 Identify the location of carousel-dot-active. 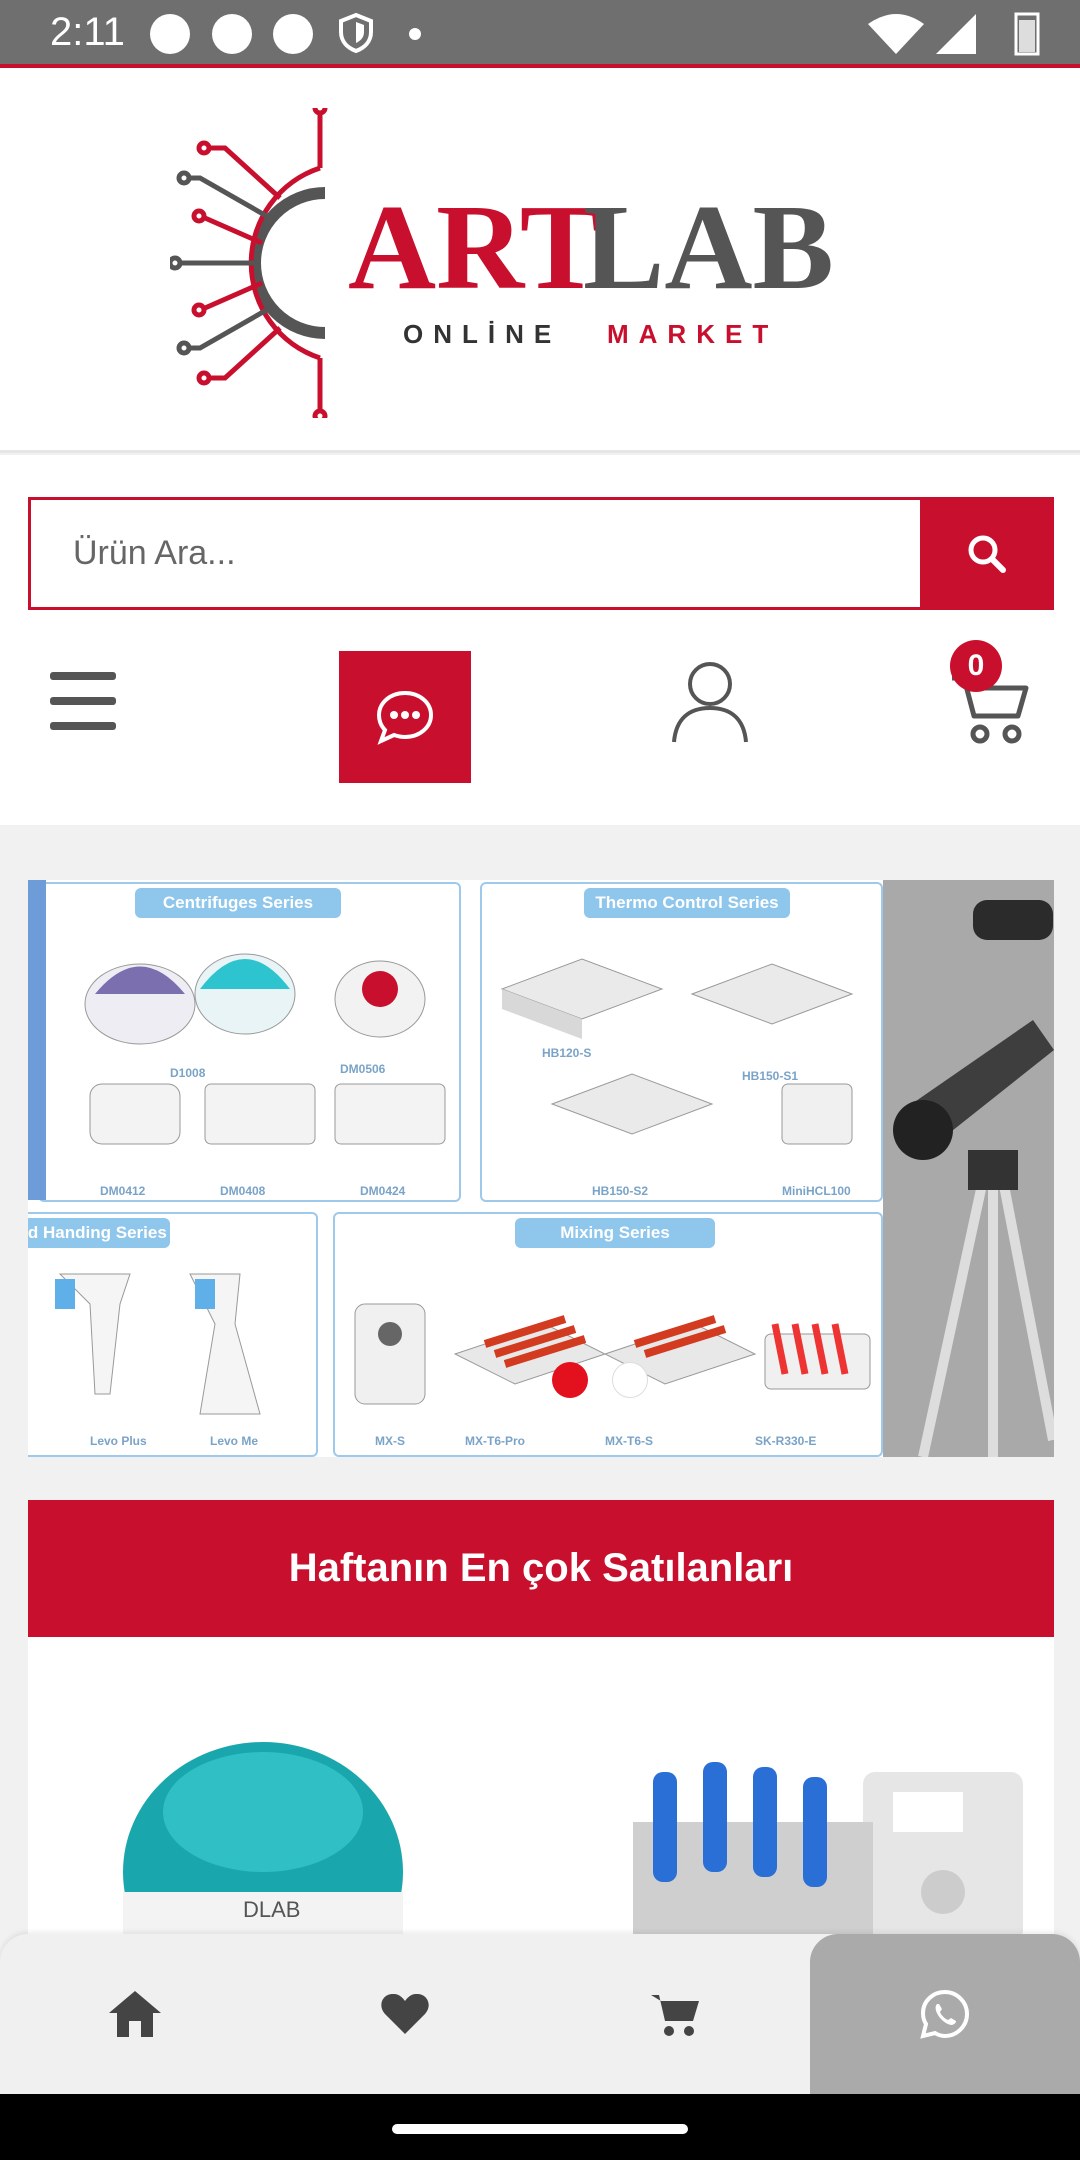
(570, 1380).